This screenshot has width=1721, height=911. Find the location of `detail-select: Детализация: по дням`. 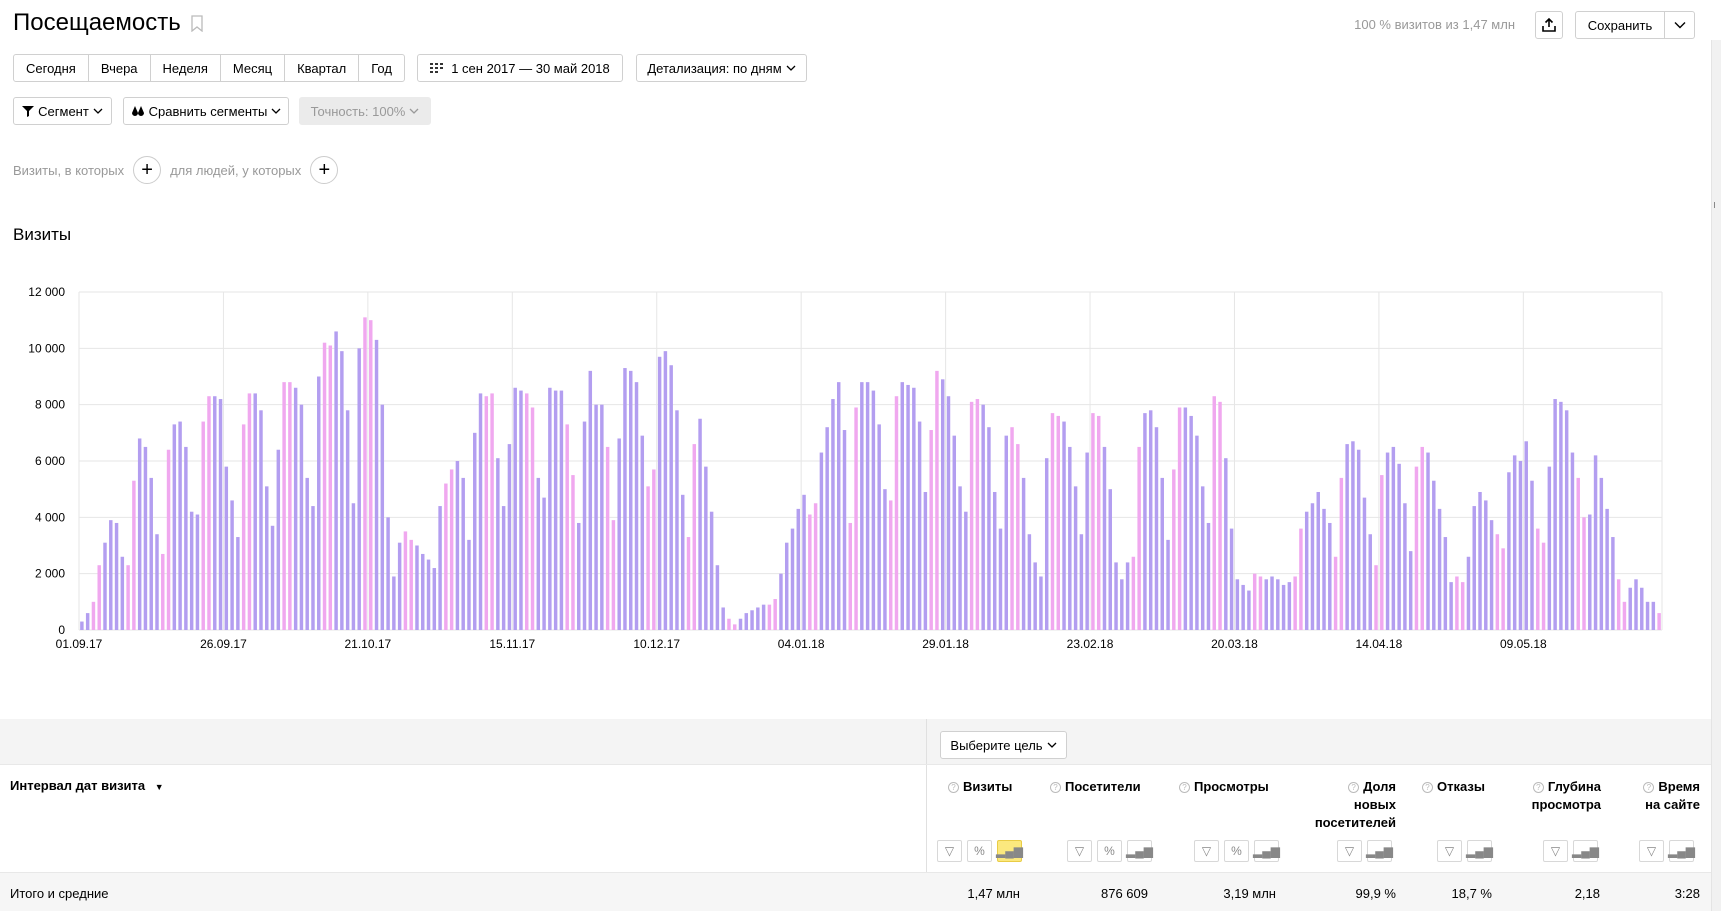

detail-select: Детализация: по дням is located at coordinates (721, 68).